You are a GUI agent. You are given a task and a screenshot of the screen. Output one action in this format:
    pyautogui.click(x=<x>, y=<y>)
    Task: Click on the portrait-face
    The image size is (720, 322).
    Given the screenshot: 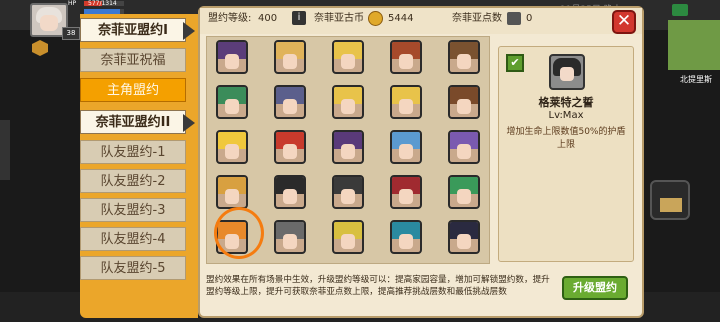 What is the action you would take?
    pyautogui.click(x=567, y=74)
    